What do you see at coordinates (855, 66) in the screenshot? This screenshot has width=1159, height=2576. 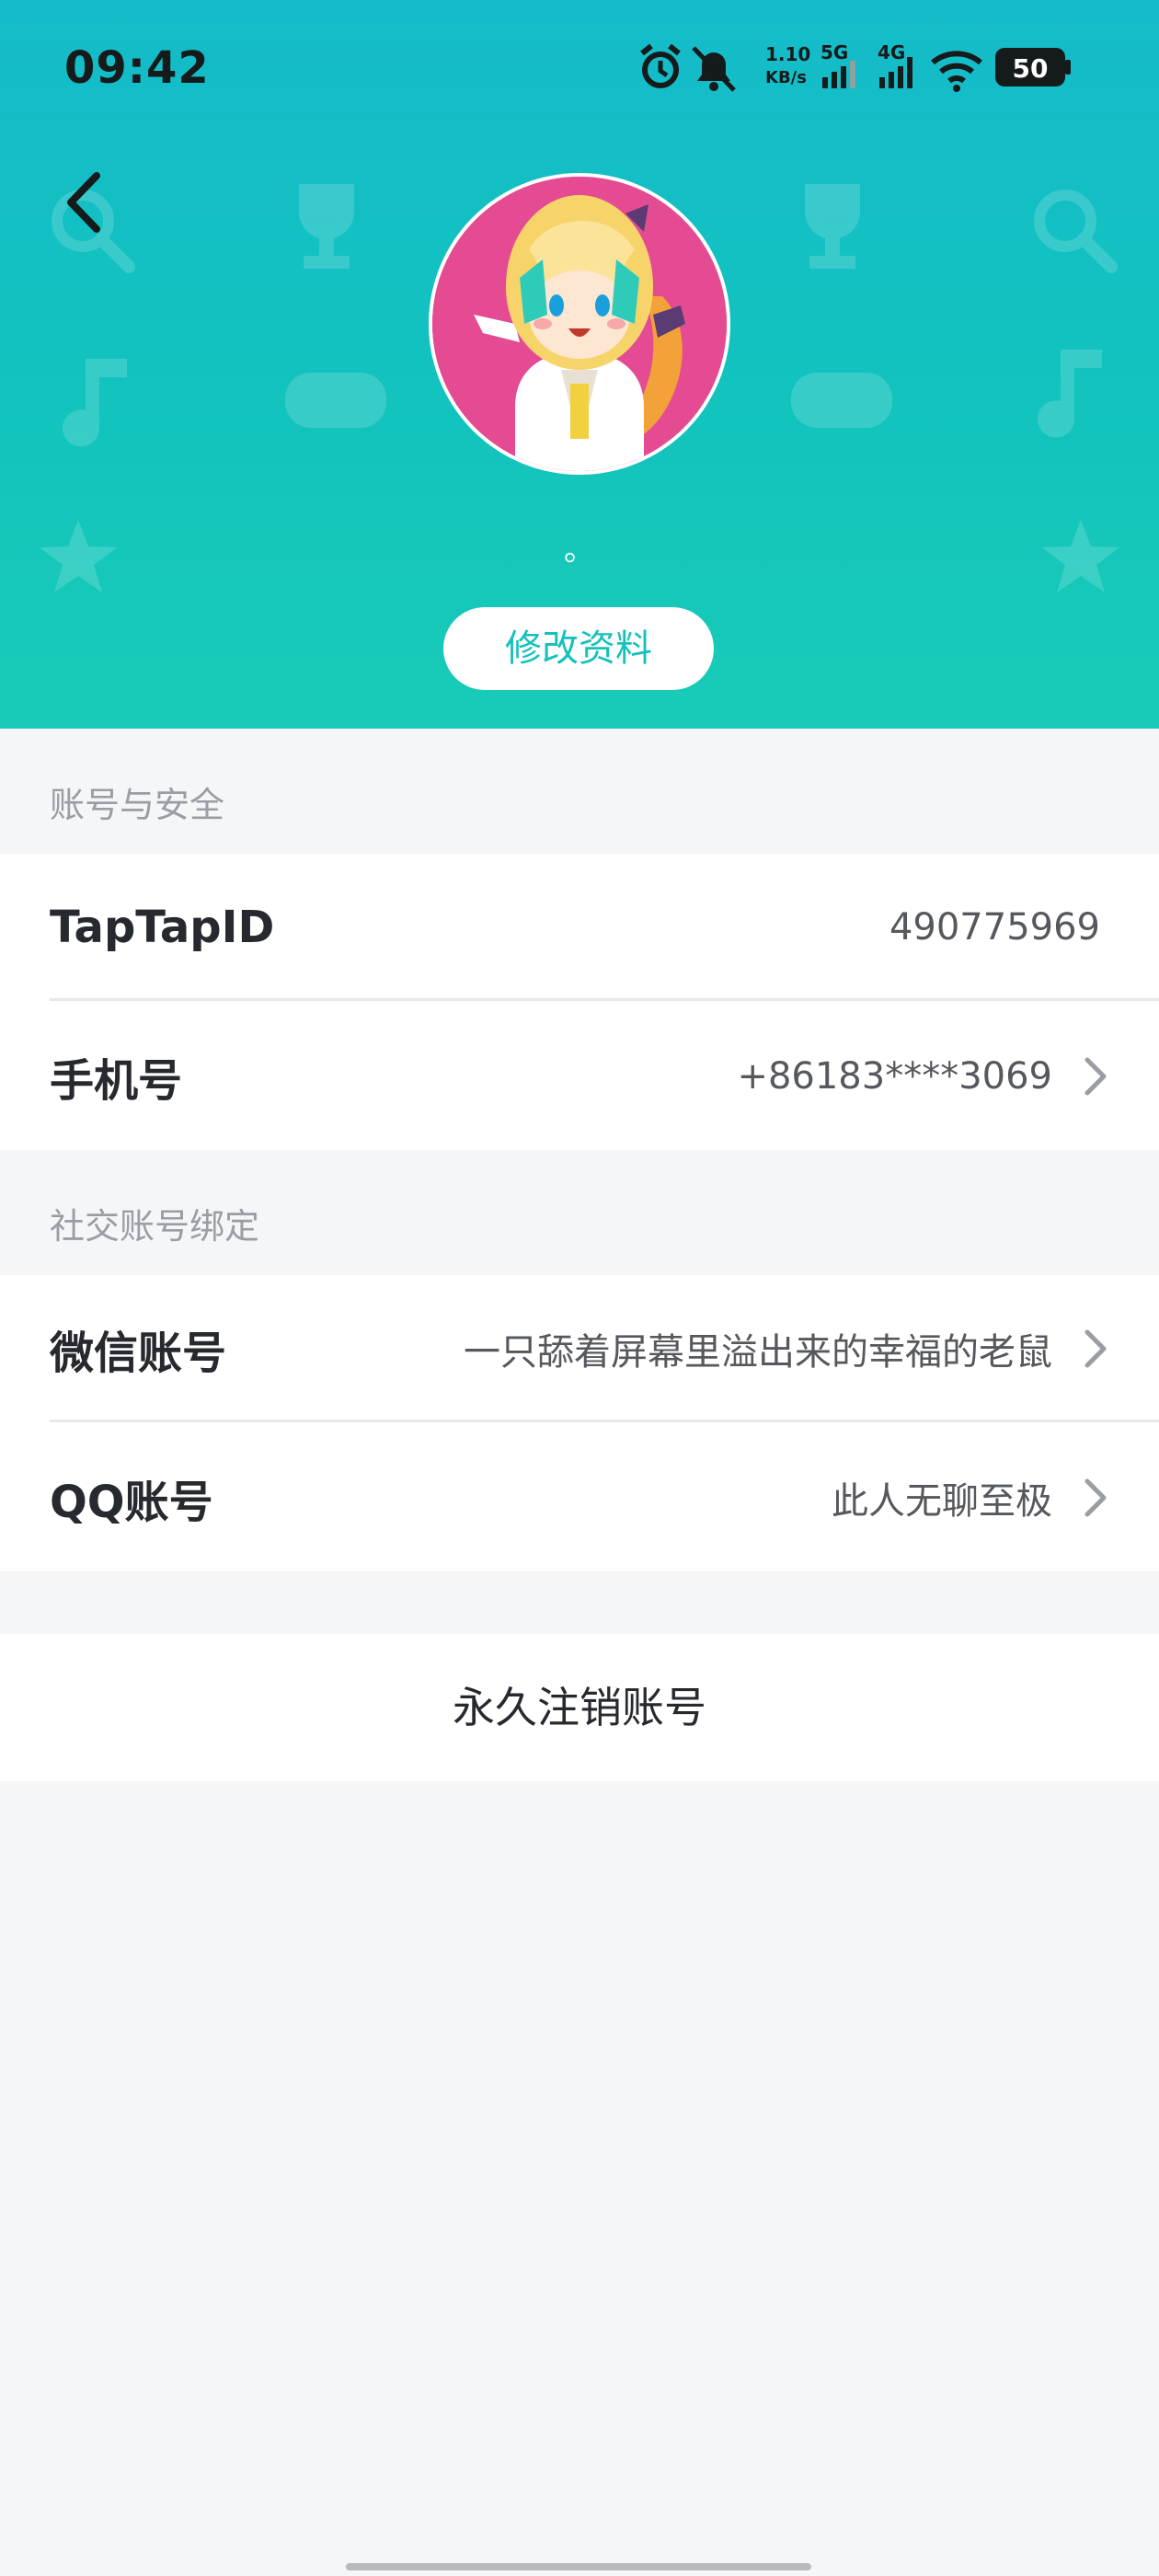 I see `status-icons: 1.10 KB/s 5G 4G 50` at bounding box center [855, 66].